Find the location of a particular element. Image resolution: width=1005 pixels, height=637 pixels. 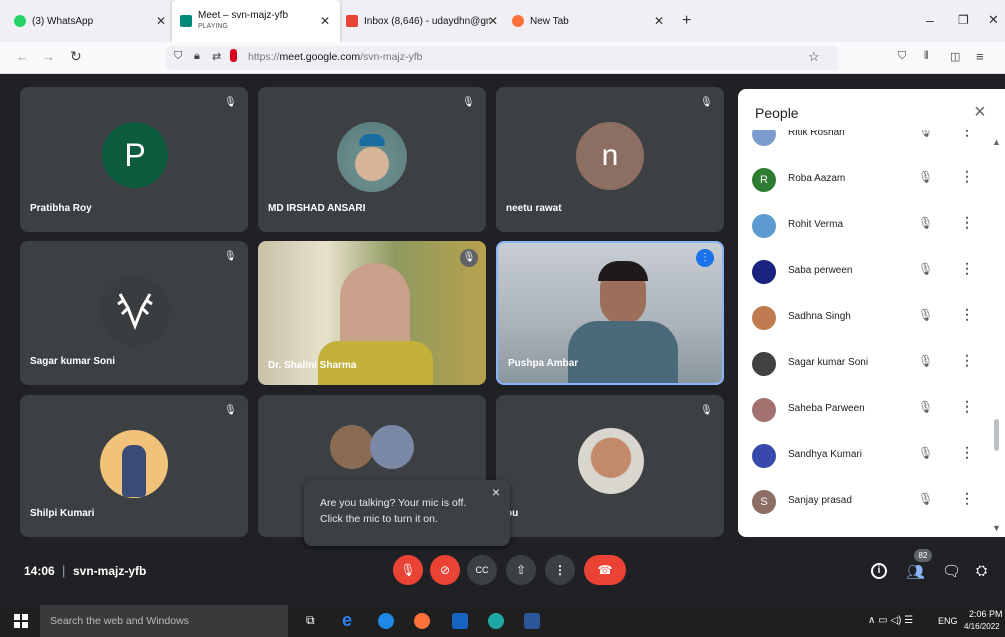

notification-line-1: Are you talking? Your mic is off. is located at coordinates (393, 503).